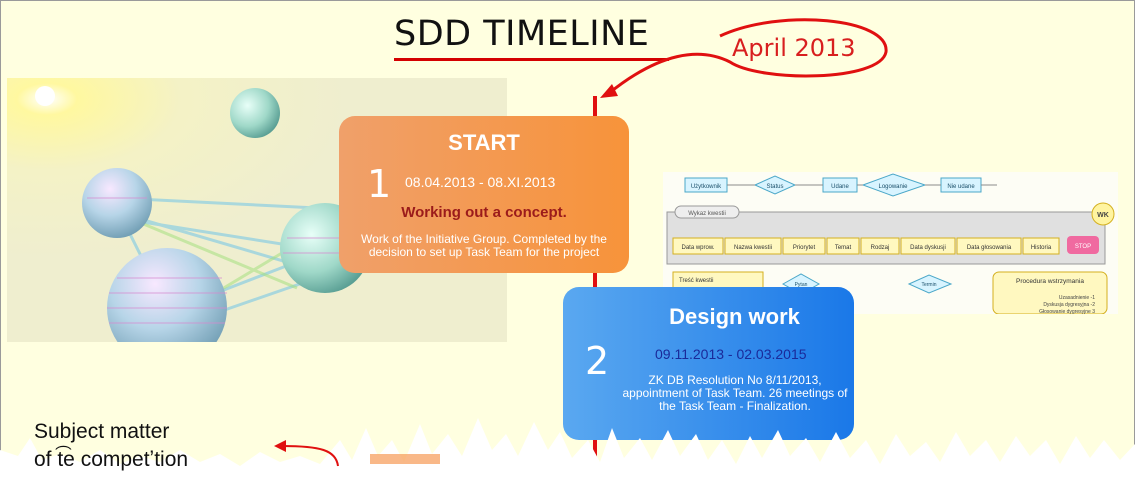 The height and width of the screenshot is (482, 1135). I want to click on diagram-bottom-right-line3: Głosowanie dygresyjne 3, so click(1067, 311).